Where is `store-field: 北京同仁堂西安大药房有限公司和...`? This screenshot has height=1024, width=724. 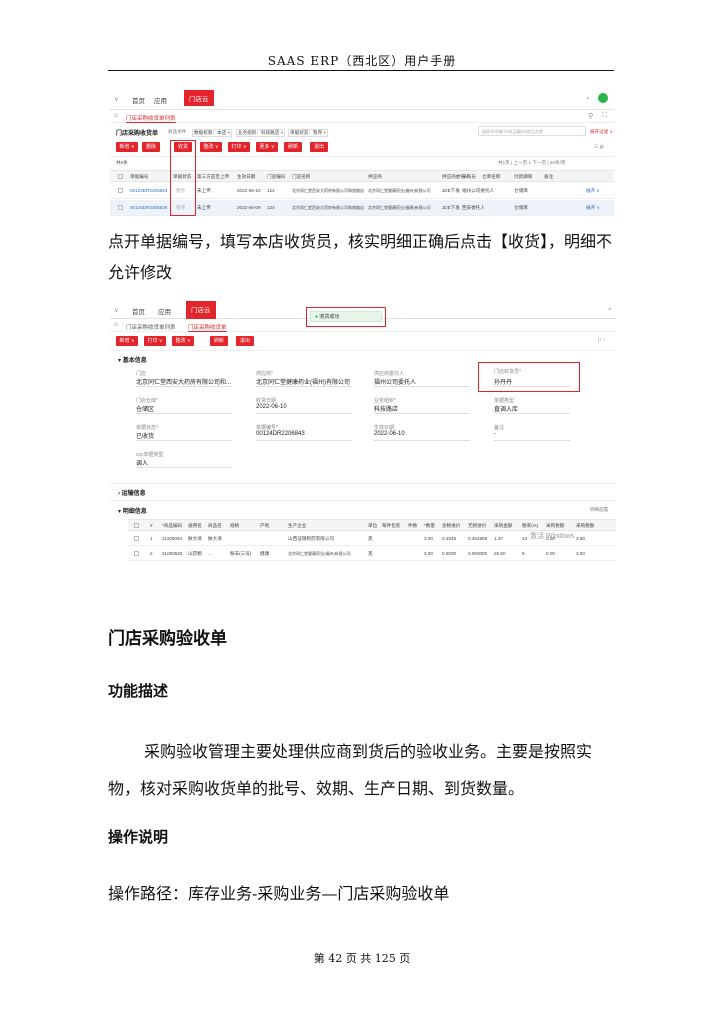
store-field: 北京同仁堂西安大药房有限公司和... is located at coordinates (183, 381).